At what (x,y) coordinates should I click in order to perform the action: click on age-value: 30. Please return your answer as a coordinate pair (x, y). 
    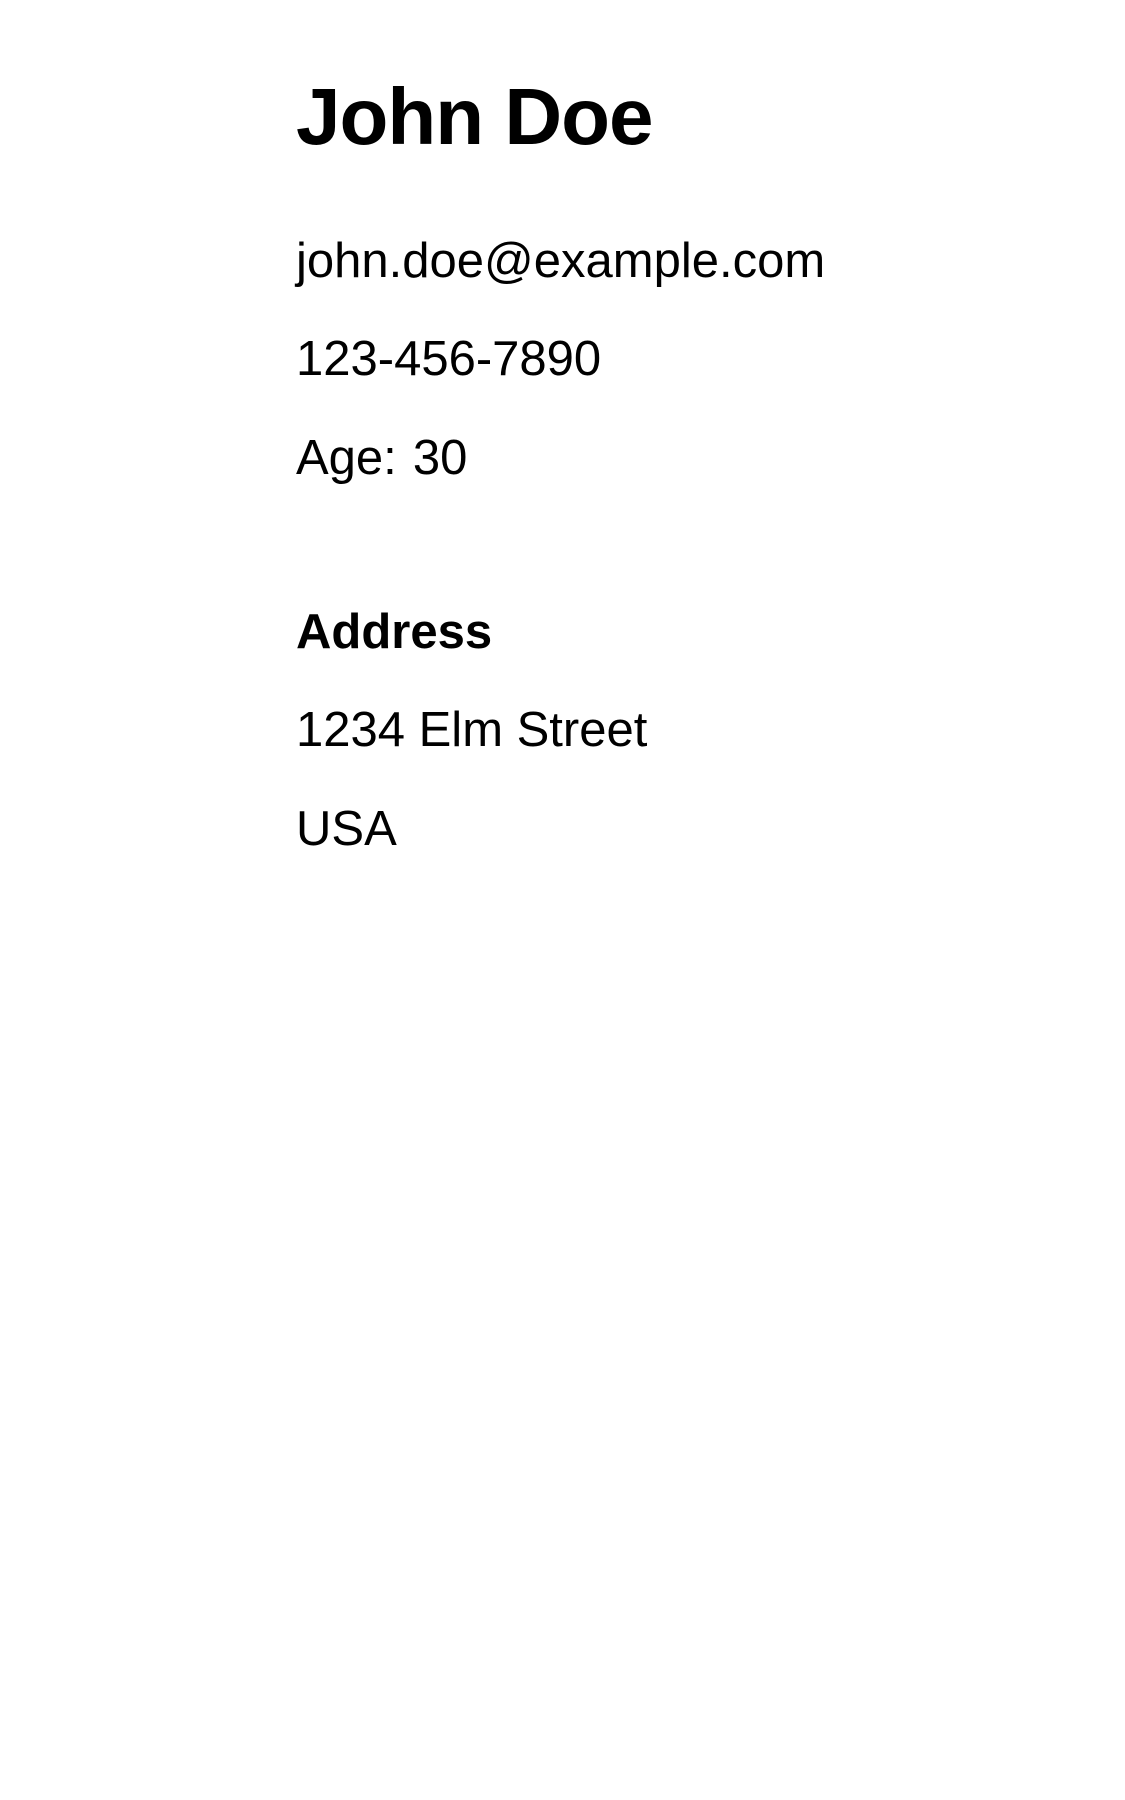
    Looking at the image, I should click on (440, 458).